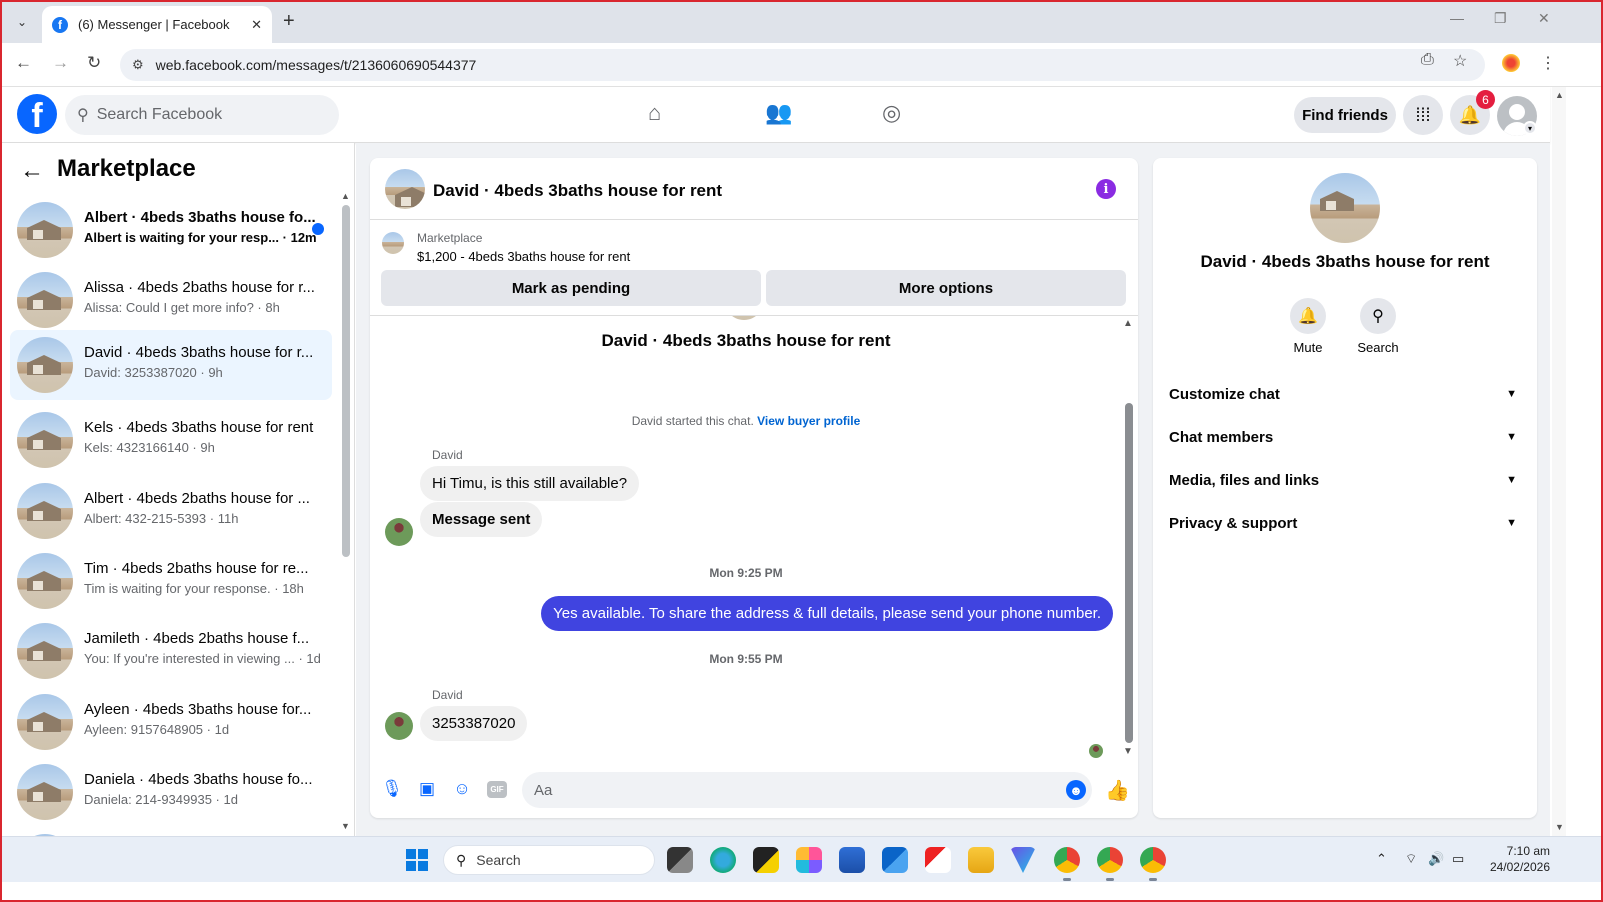 The height and width of the screenshot is (902, 1603). Describe the element at coordinates (481, 519) in the screenshot. I see `incoming-message: Message sent` at that location.